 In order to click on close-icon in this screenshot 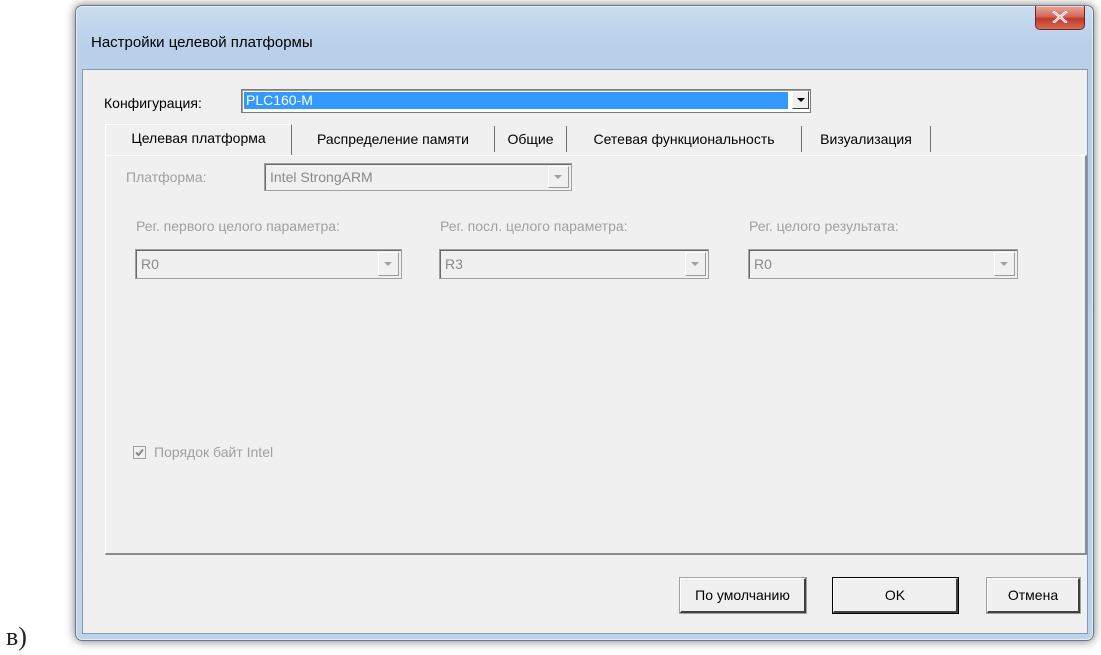, I will do `click(1060, 17)`.